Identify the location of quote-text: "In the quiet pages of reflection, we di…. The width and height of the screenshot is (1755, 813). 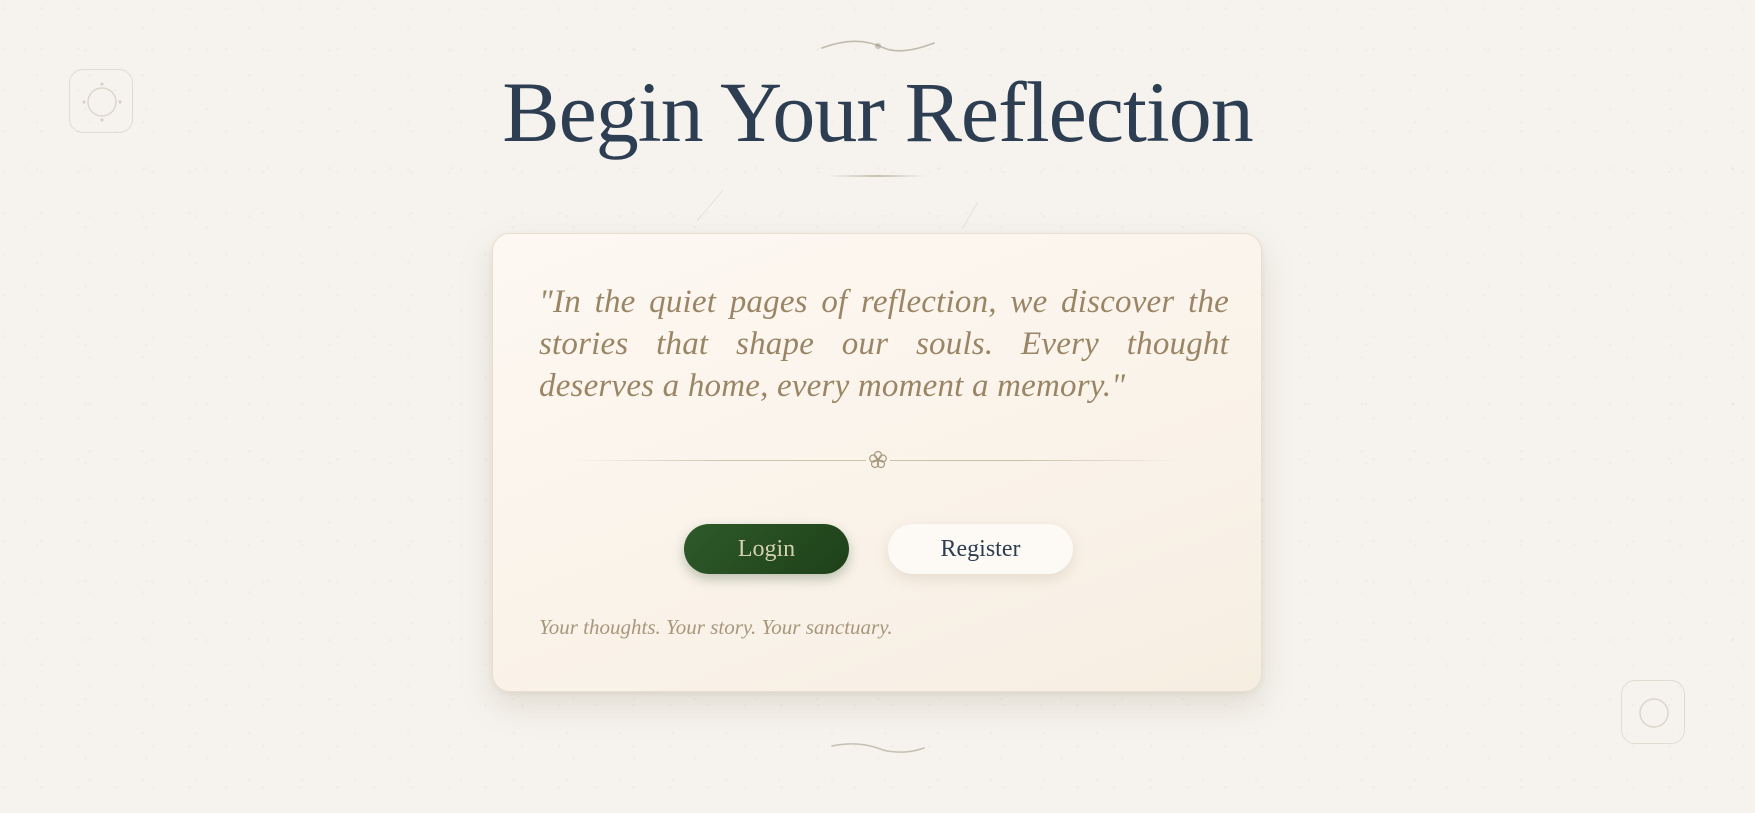
(884, 344).